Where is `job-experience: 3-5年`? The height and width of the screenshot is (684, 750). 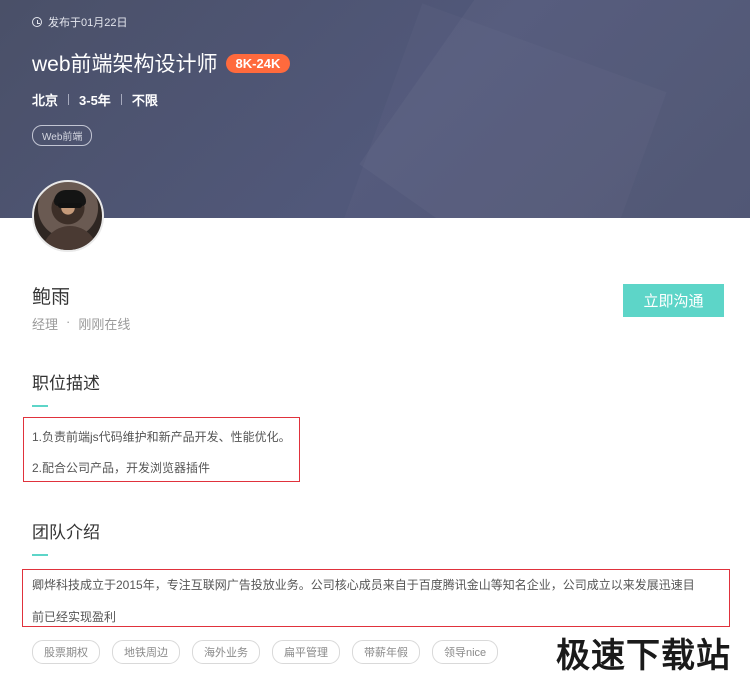
job-experience: 3-5年 is located at coordinates (95, 100).